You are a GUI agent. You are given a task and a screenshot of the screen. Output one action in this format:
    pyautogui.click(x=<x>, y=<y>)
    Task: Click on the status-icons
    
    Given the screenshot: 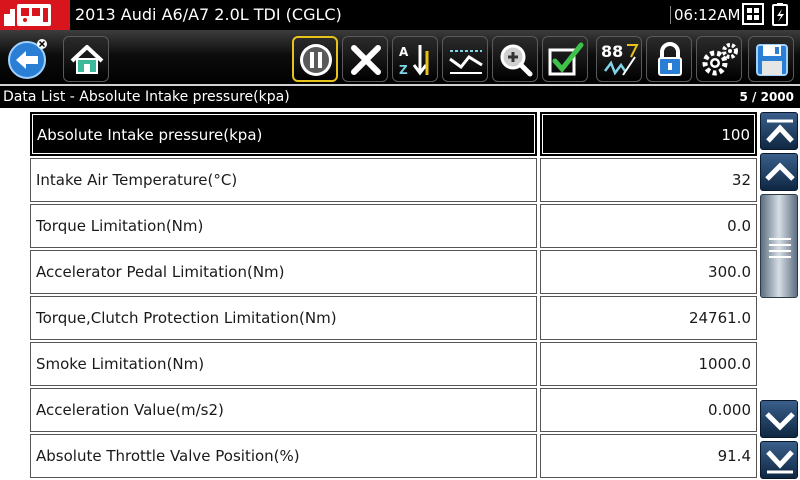 What is the action you would take?
    pyautogui.click(x=769, y=15)
    